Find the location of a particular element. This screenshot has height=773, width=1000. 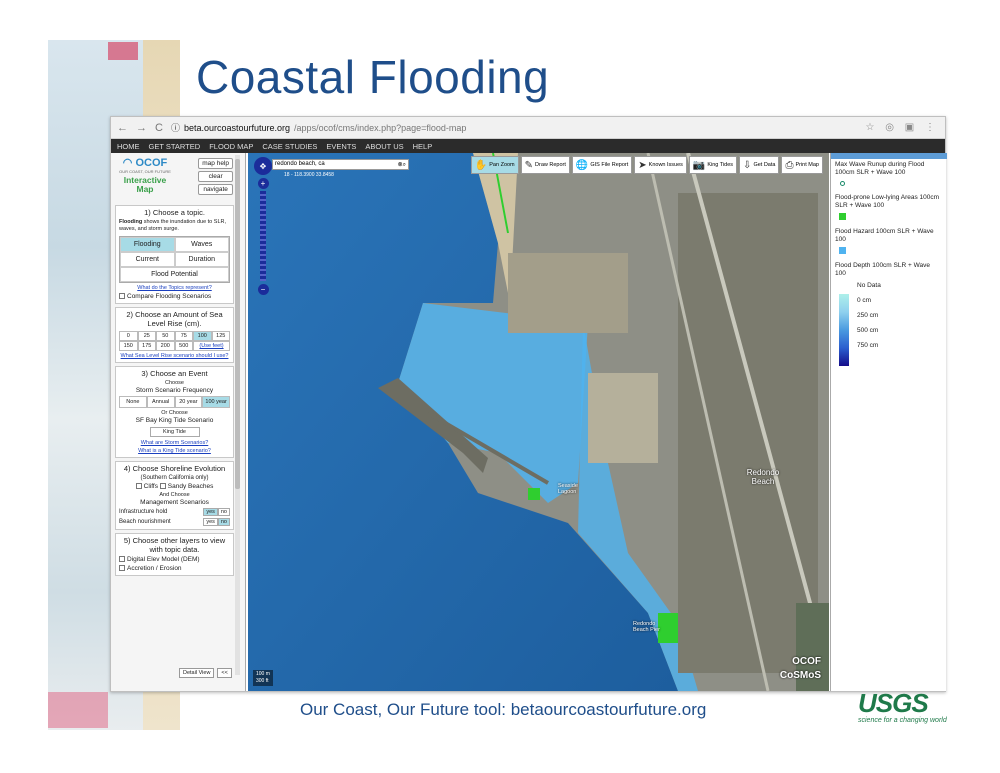

topics-help-link: What do the Topics represent? is located at coordinates (174, 288).